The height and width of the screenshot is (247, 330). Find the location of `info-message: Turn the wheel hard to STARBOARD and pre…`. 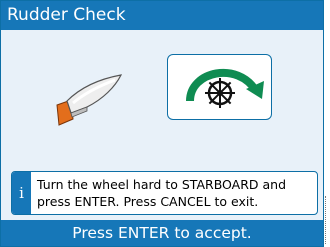

info-message: Turn the wheel hard to STARBOARD and pre… is located at coordinates (175, 193).